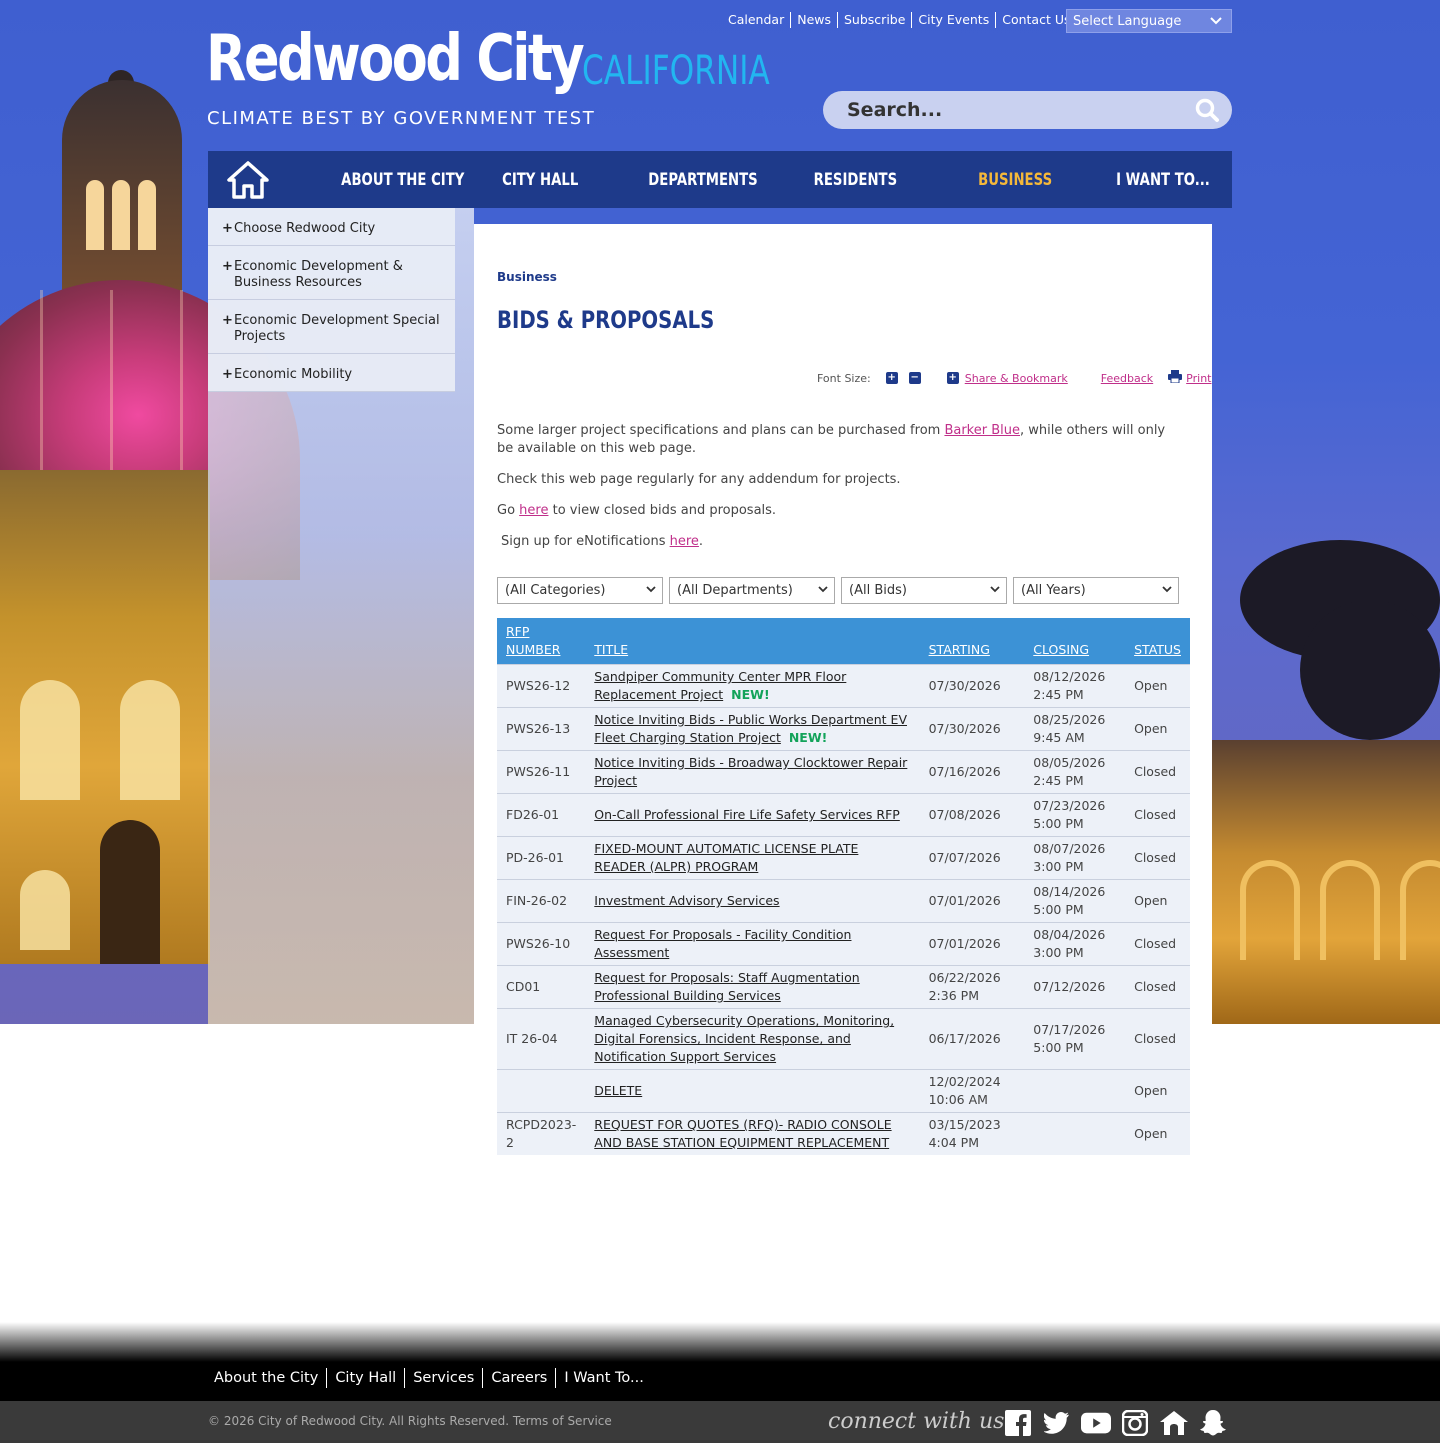 Image resolution: width=1440 pixels, height=1443 pixels. What do you see at coordinates (527, 277) in the screenshot?
I see `breadcrumb: Business` at bounding box center [527, 277].